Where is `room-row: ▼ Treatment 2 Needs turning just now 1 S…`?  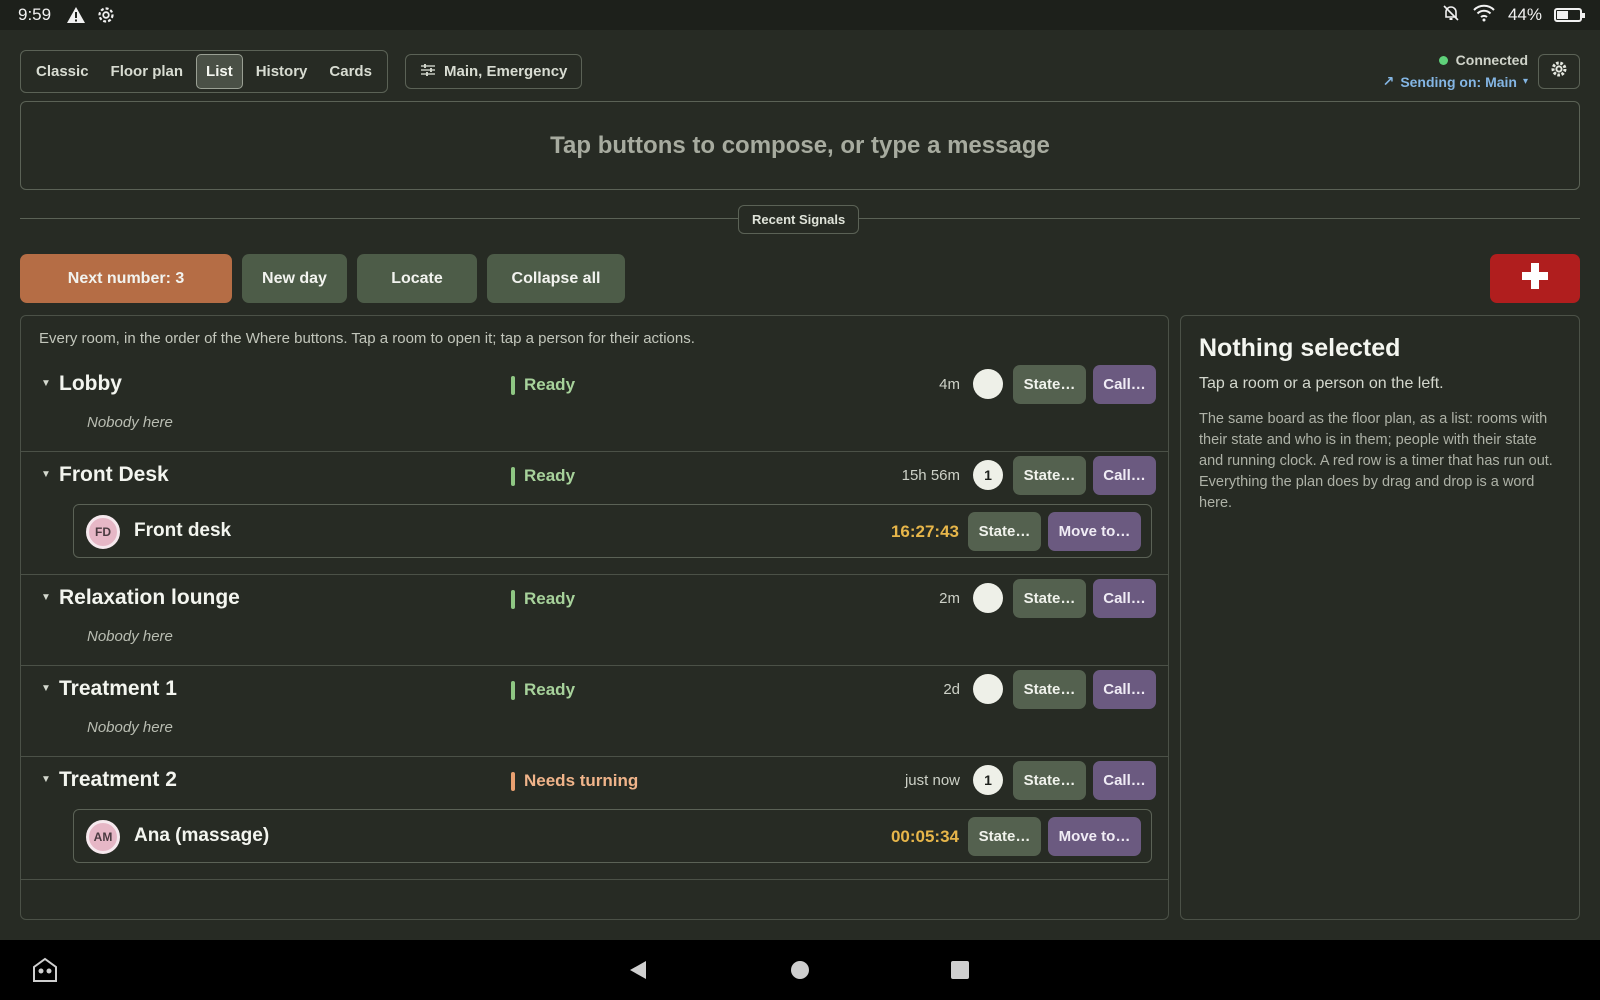
room-row: ▼ Treatment 2 Needs turning just now 1 S… is located at coordinates (594, 818).